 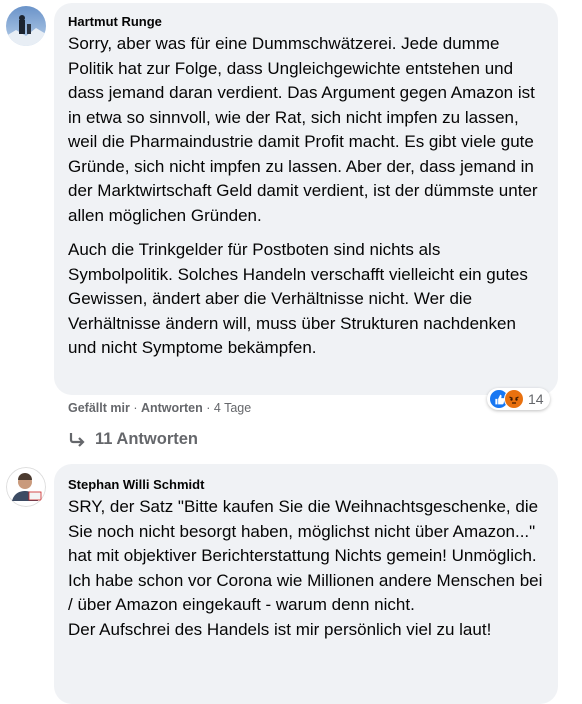 I want to click on reaction-summary: 14, so click(x=518, y=399).